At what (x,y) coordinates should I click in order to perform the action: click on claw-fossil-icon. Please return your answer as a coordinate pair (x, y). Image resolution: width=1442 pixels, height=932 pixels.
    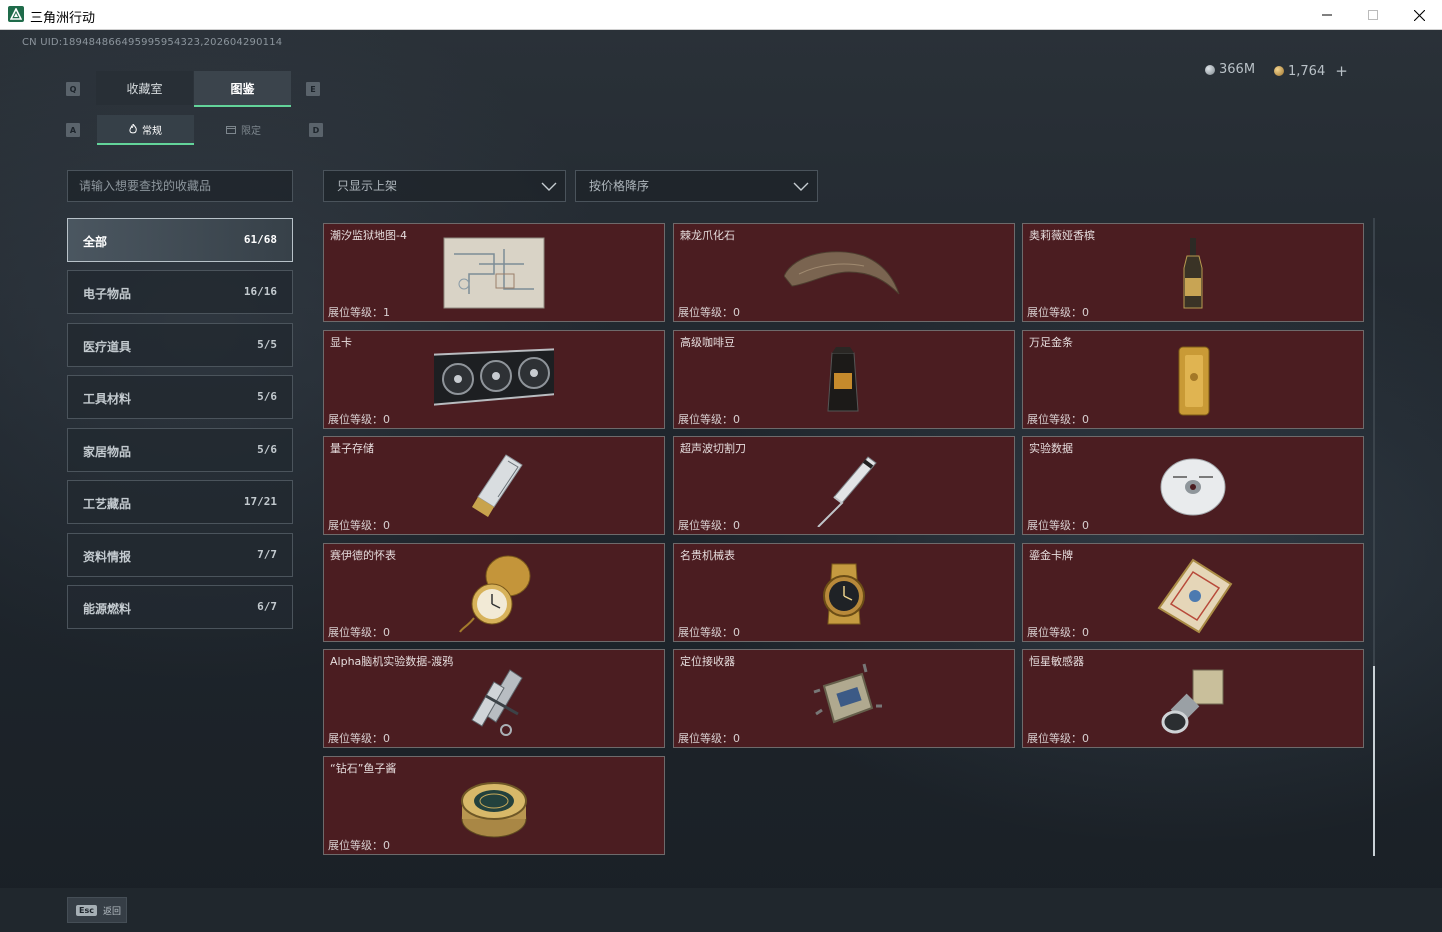
    Looking at the image, I should click on (842, 273).